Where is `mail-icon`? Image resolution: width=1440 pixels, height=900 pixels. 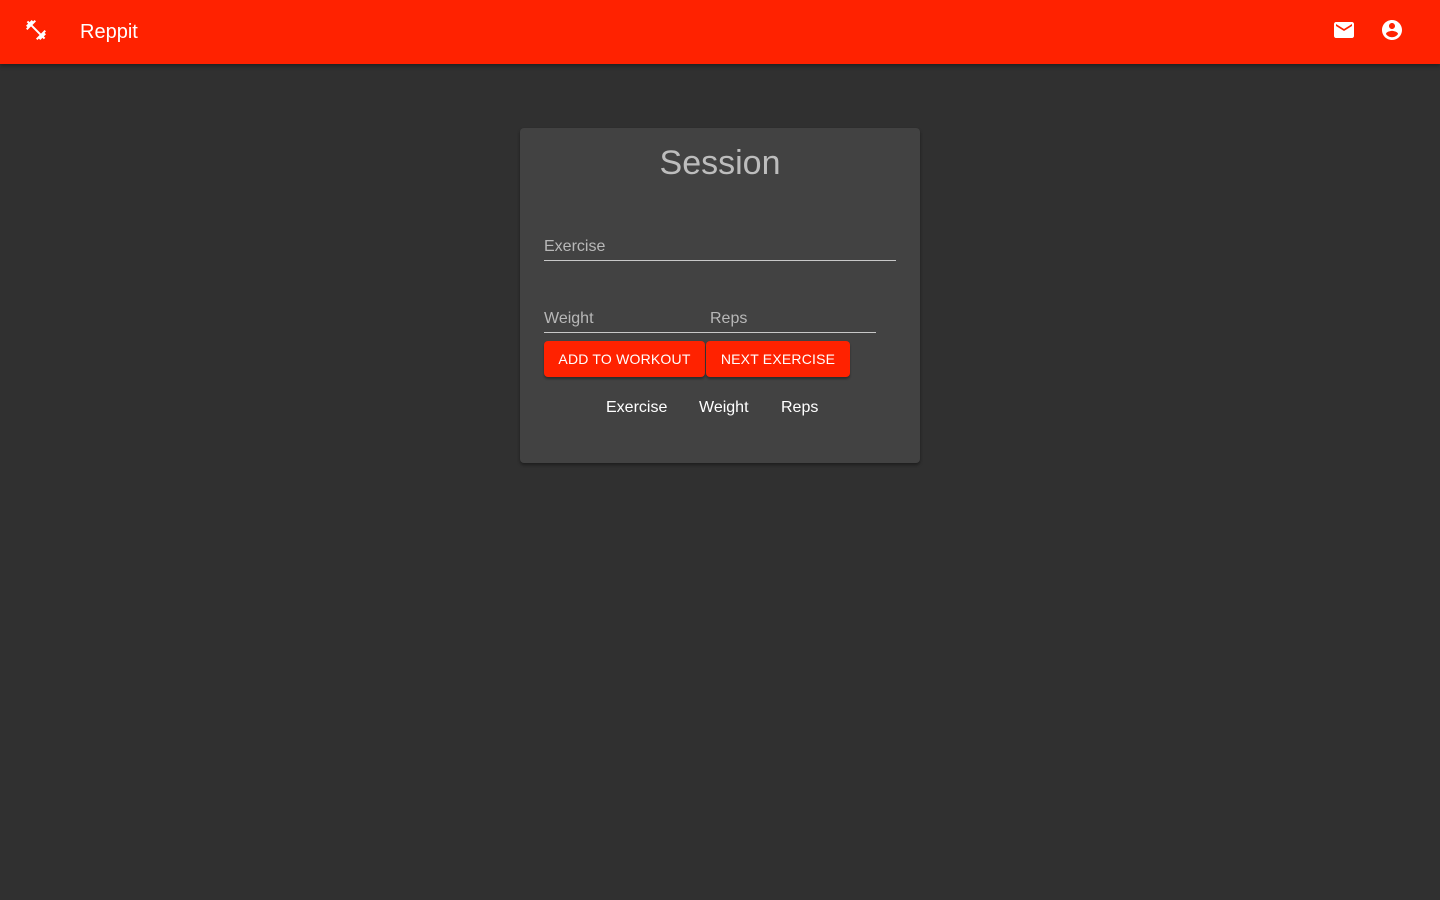
mail-icon is located at coordinates (1344, 32).